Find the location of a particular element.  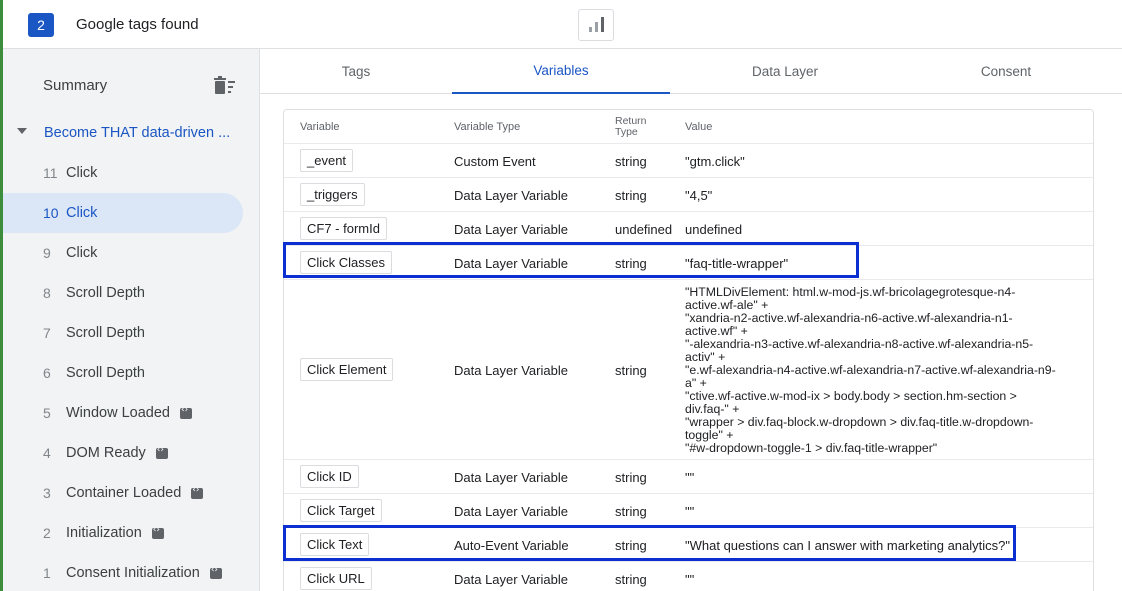

event-number: 4 is located at coordinates (47, 453).